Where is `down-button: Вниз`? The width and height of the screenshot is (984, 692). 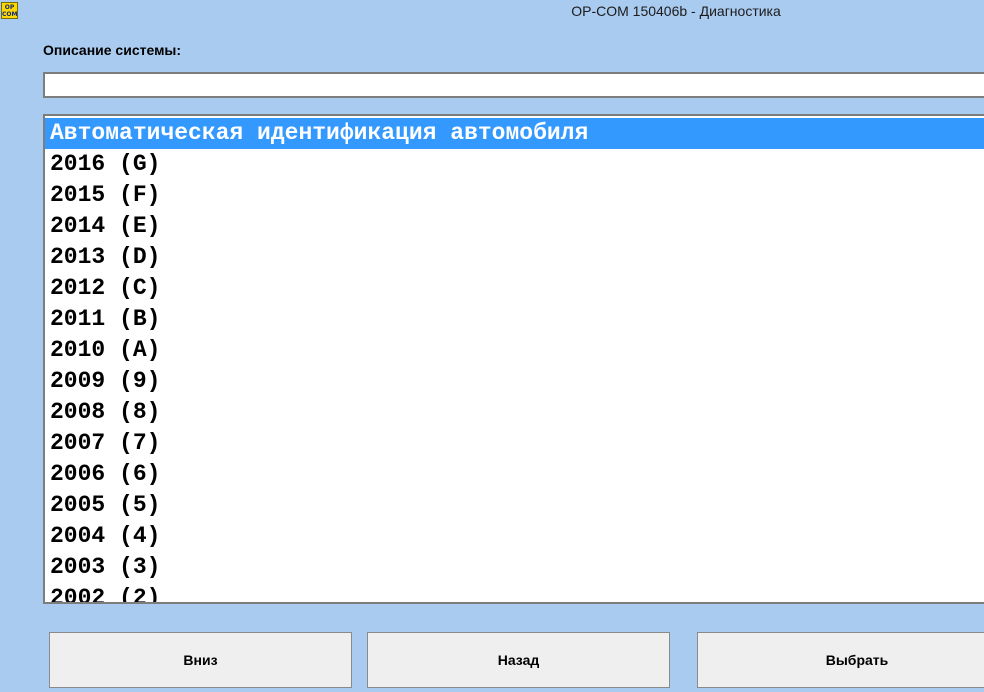
down-button: Вниз is located at coordinates (200, 660).